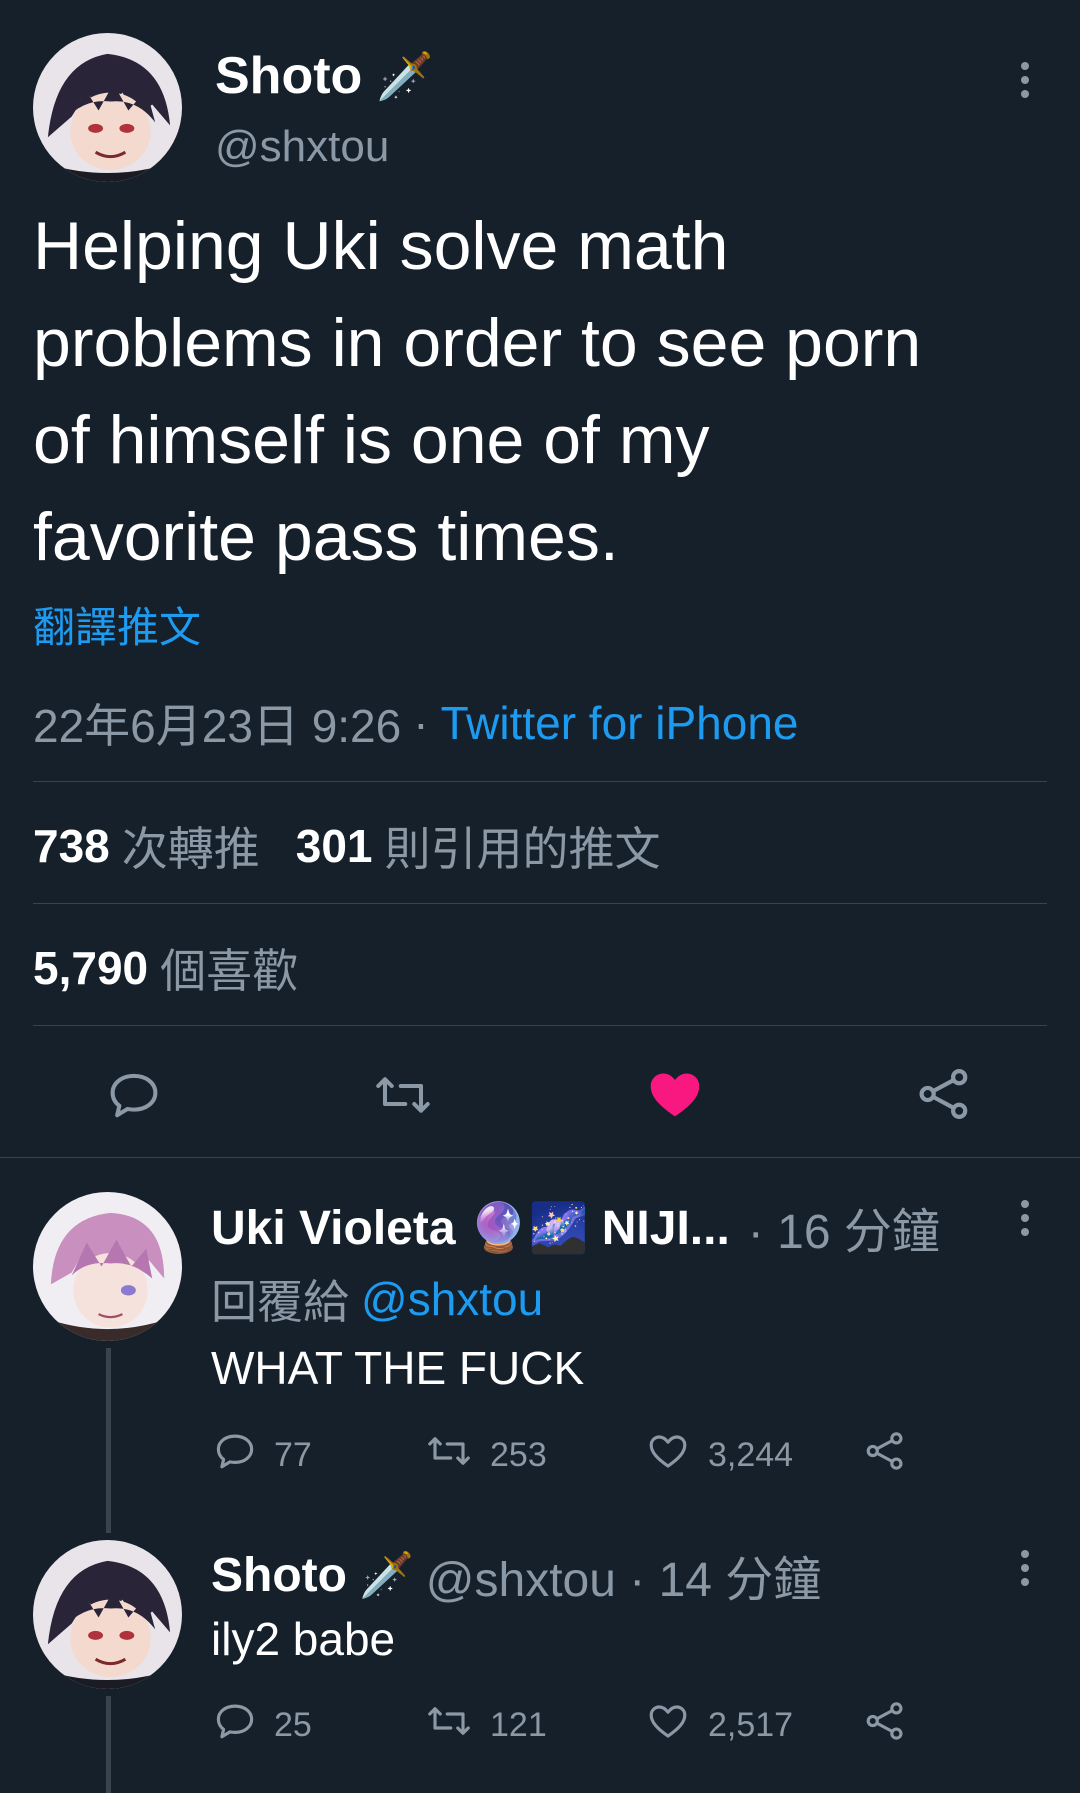 This screenshot has height=1793, width=1080. I want to click on translate-tweet-link: 翻譯推文, so click(117, 624).